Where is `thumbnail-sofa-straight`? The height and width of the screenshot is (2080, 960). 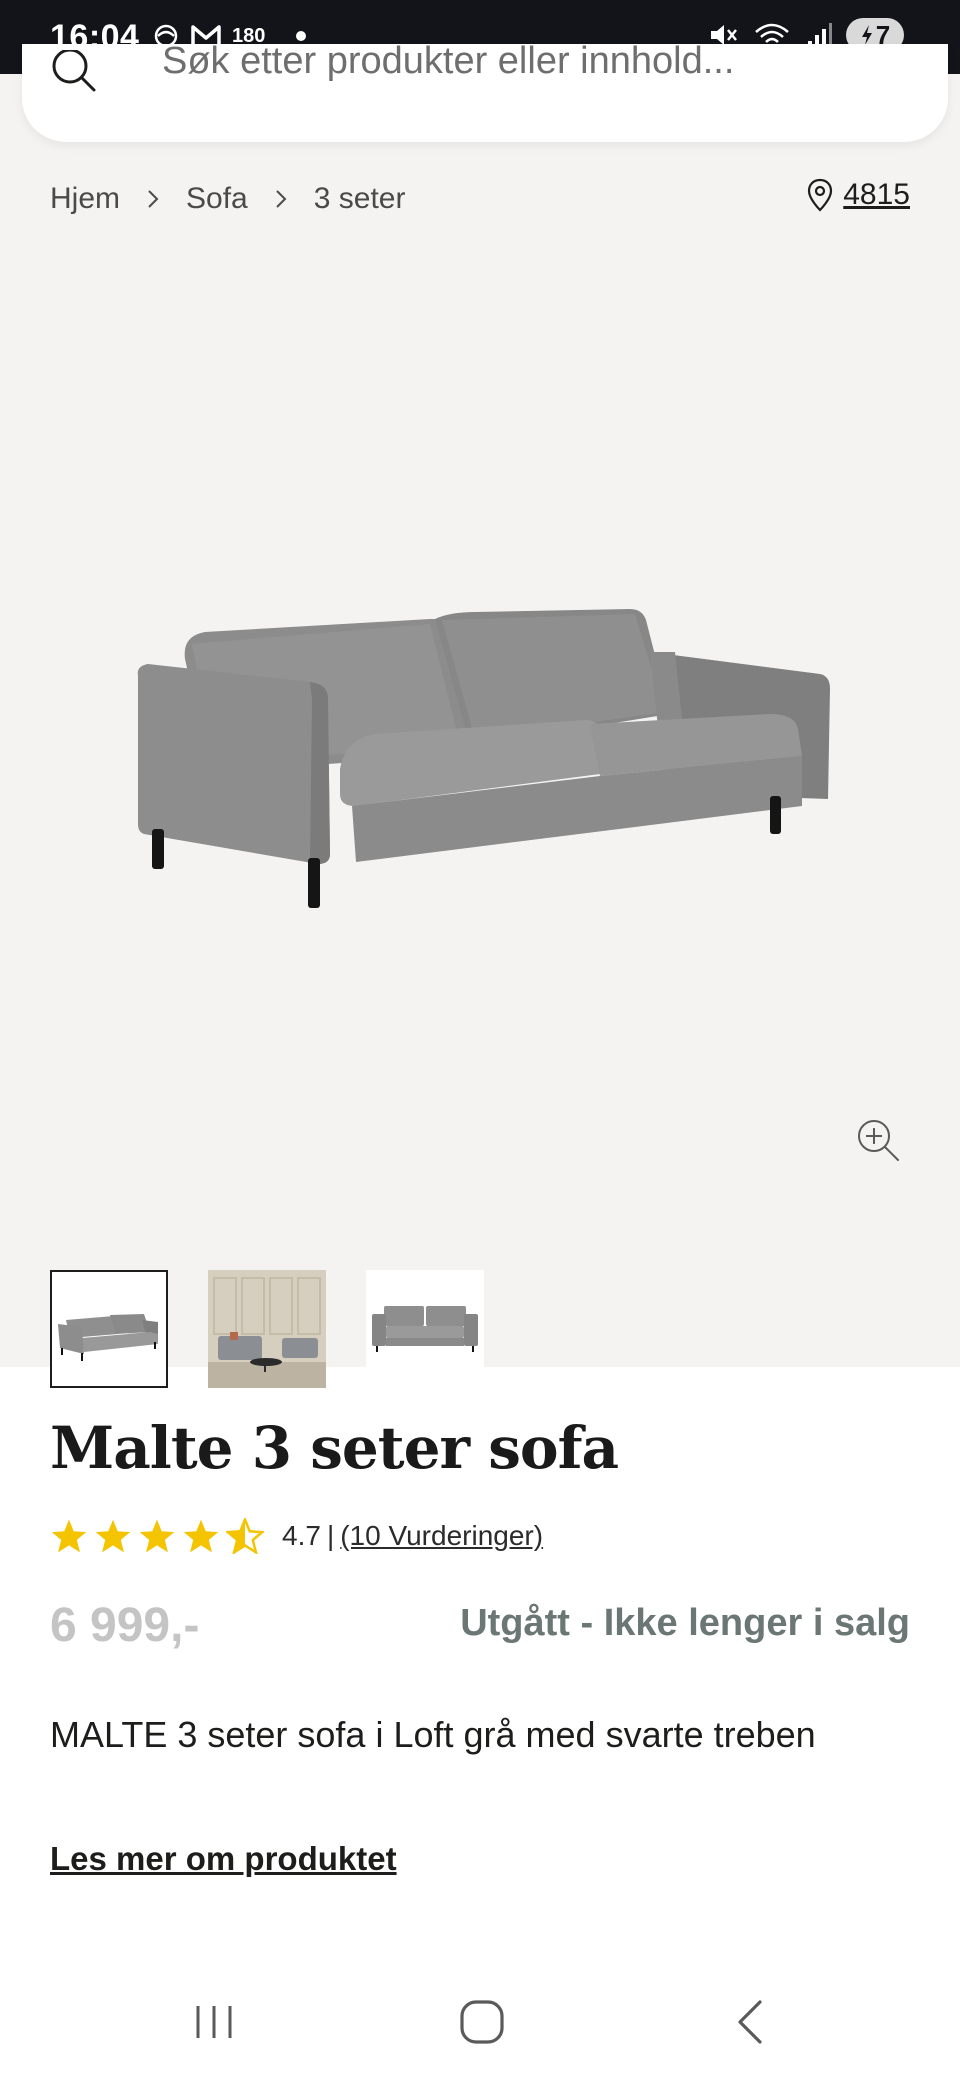 thumbnail-sofa-straight is located at coordinates (425, 1329).